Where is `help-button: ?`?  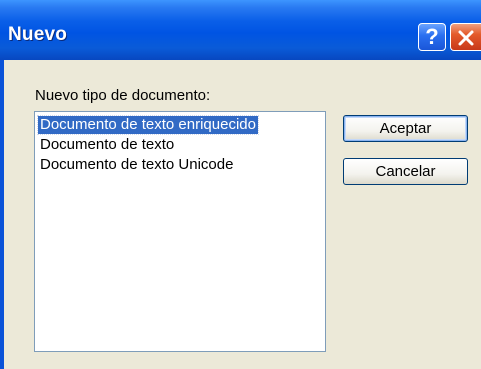
help-button: ? is located at coordinates (432, 37).